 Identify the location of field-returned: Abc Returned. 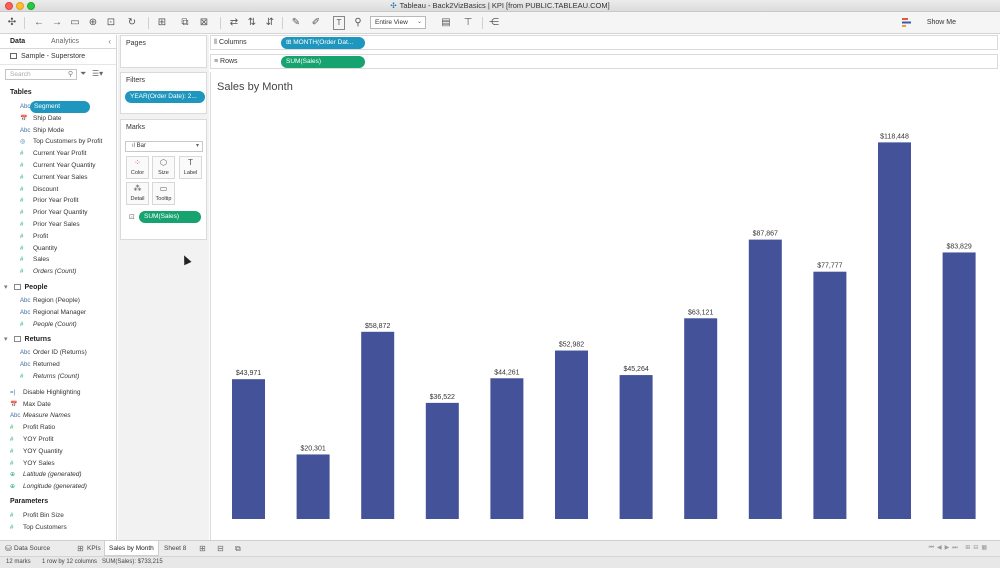
(40, 365).